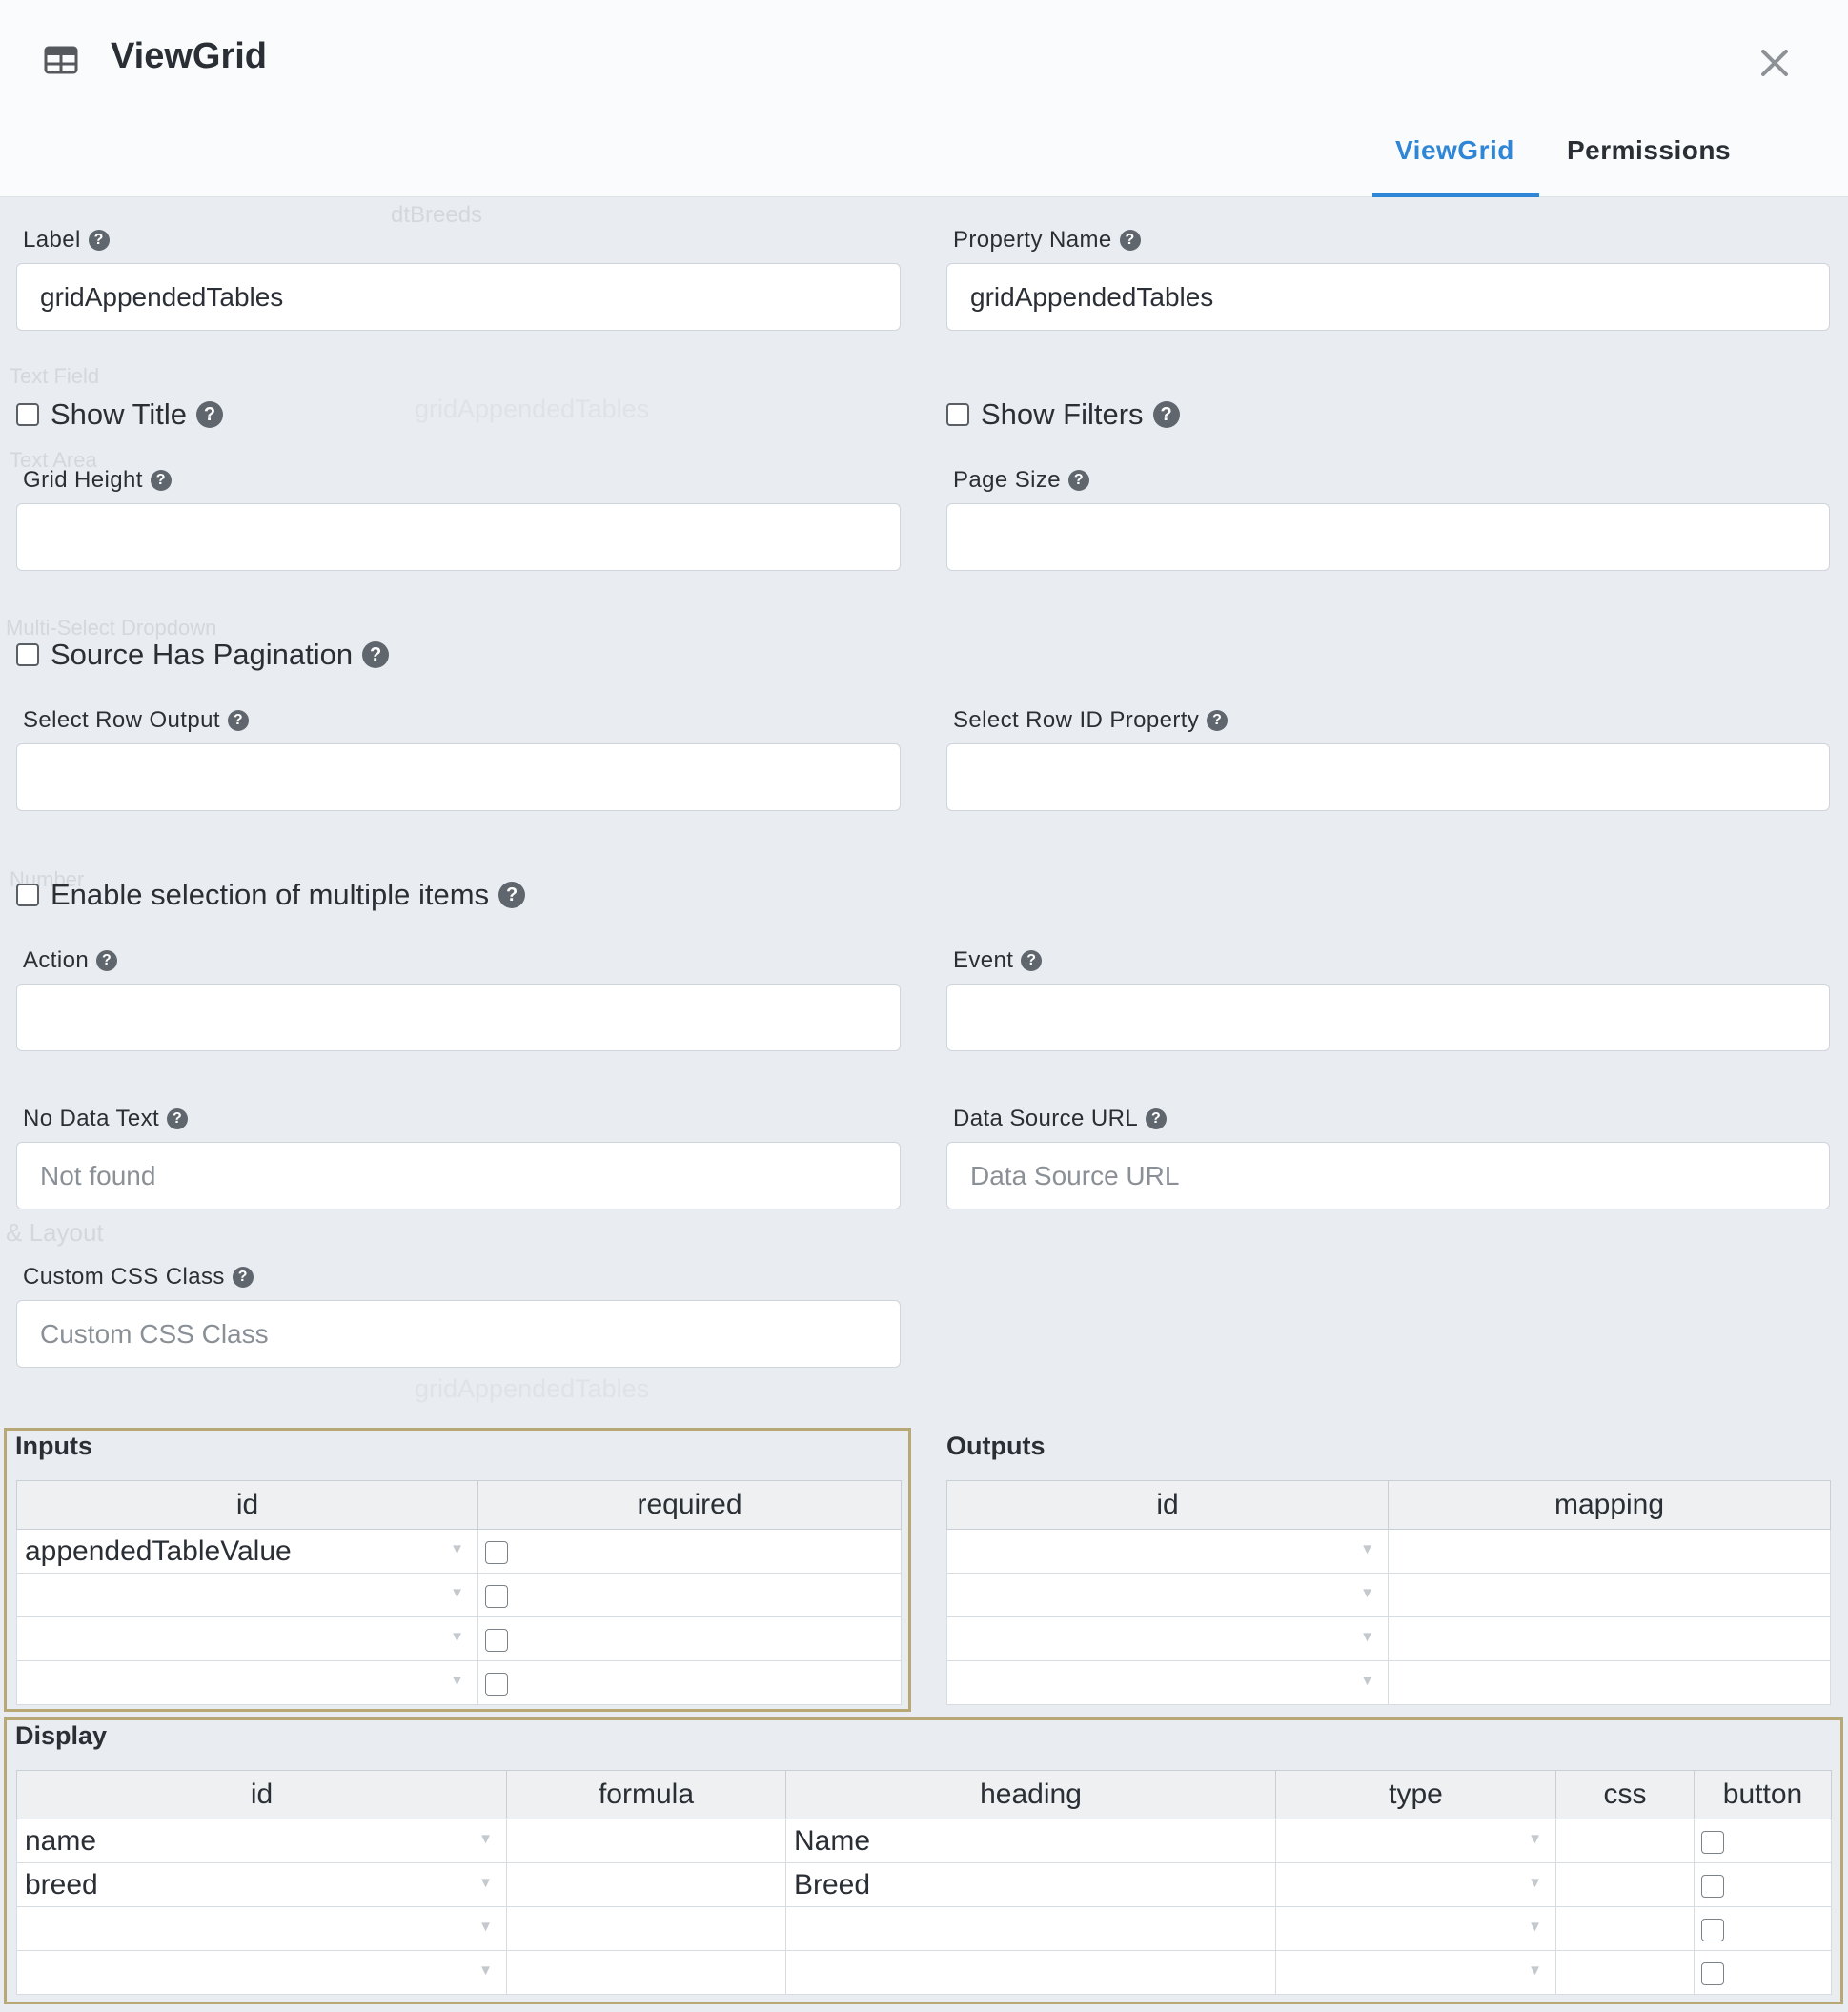  What do you see at coordinates (27, 654) in the screenshot?
I see `source-has-pagination-checkbox` at bounding box center [27, 654].